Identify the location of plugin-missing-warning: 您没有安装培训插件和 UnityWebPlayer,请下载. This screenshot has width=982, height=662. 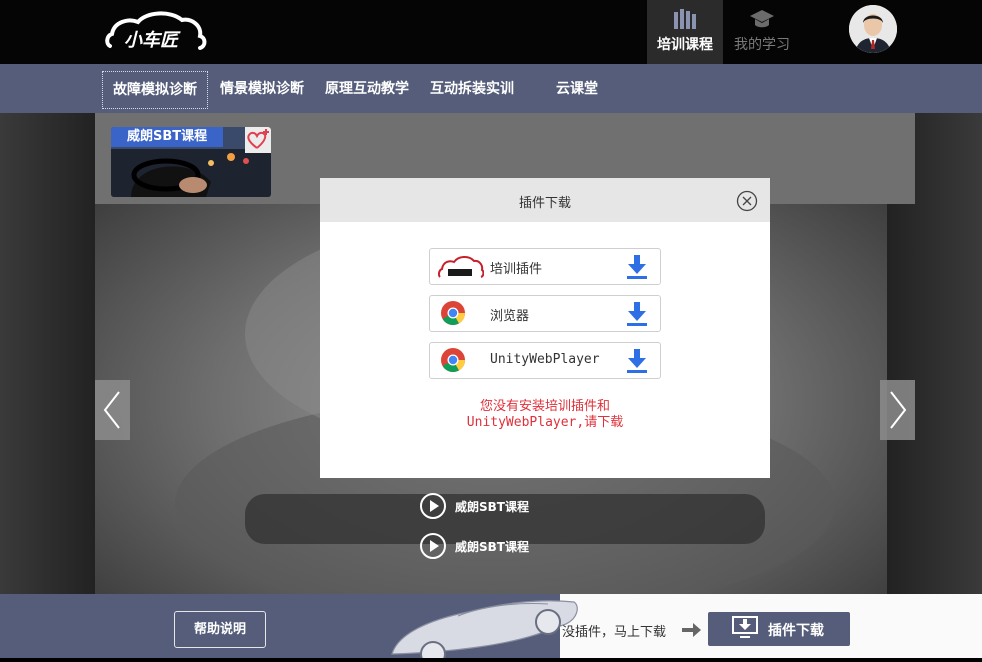
(545, 415).